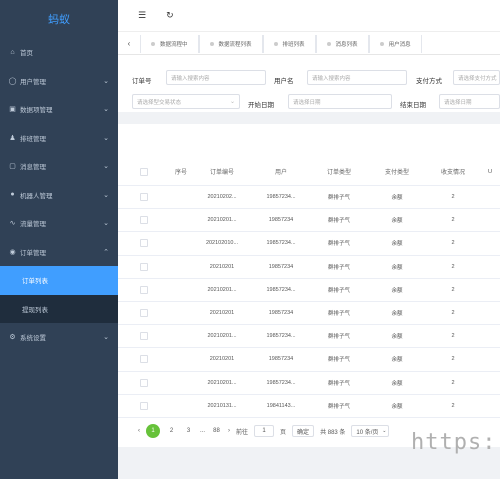  What do you see at coordinates (229, 431) in the screenshot?
I see `next-page-icon: ›` at bounding box center [229, 431].